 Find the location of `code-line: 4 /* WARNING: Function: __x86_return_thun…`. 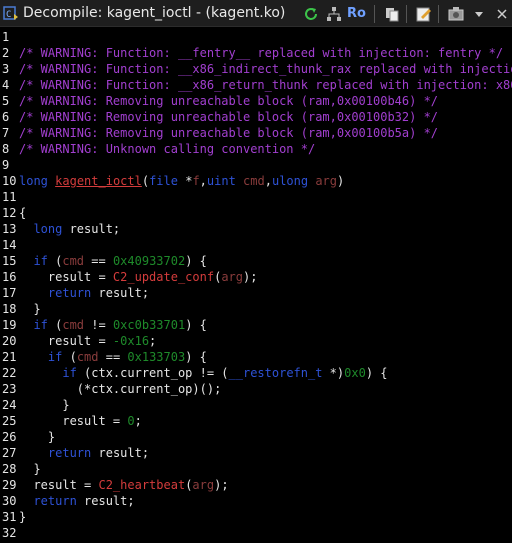

code-line: 4 /* WARNING: Function: __x86_return_thun… is located at coordinates (256, 85).